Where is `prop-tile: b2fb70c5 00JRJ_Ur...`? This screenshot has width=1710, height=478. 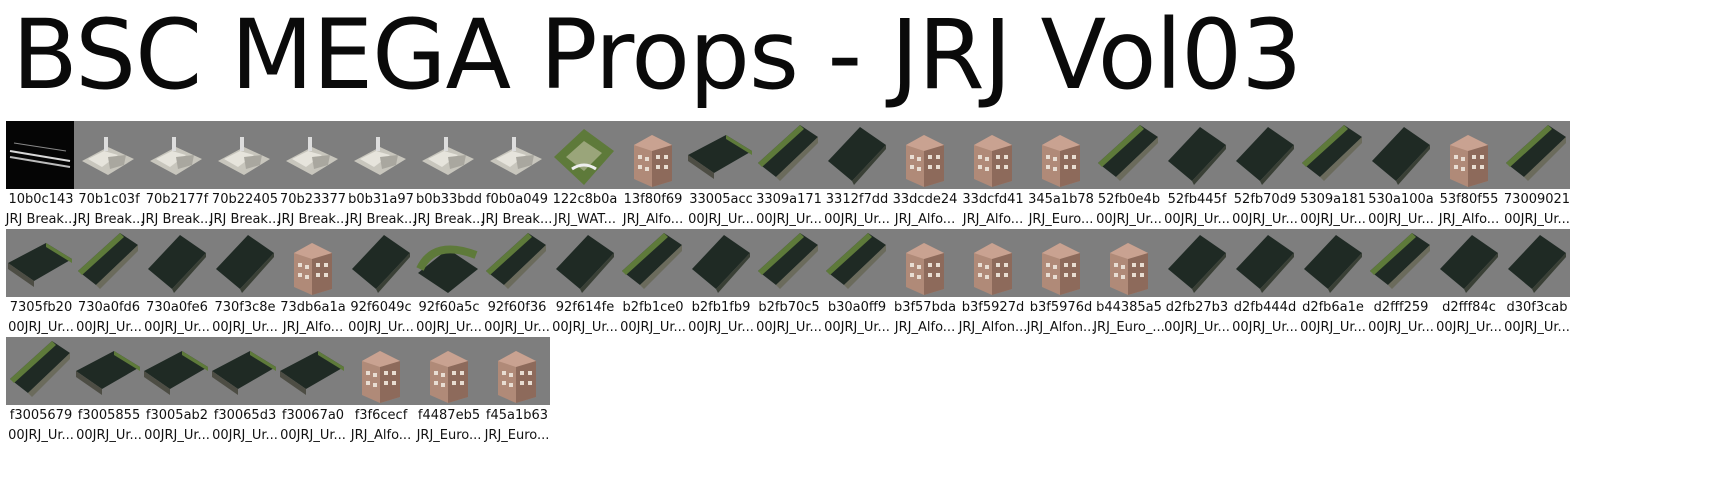 prop-tile: b2fb70c5 00JRJ_Ur... is located at coordinates (789, 289).